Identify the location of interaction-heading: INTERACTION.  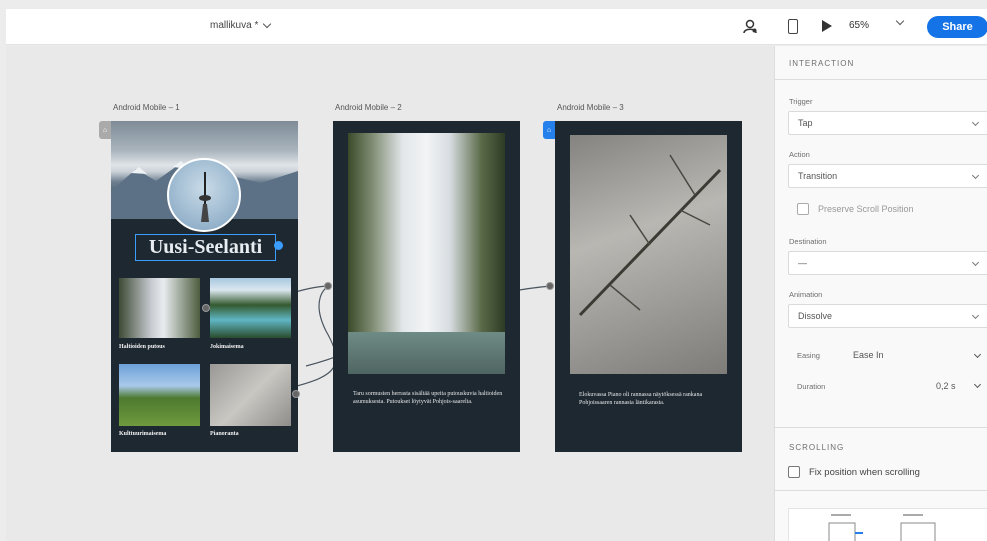
(822, 63).